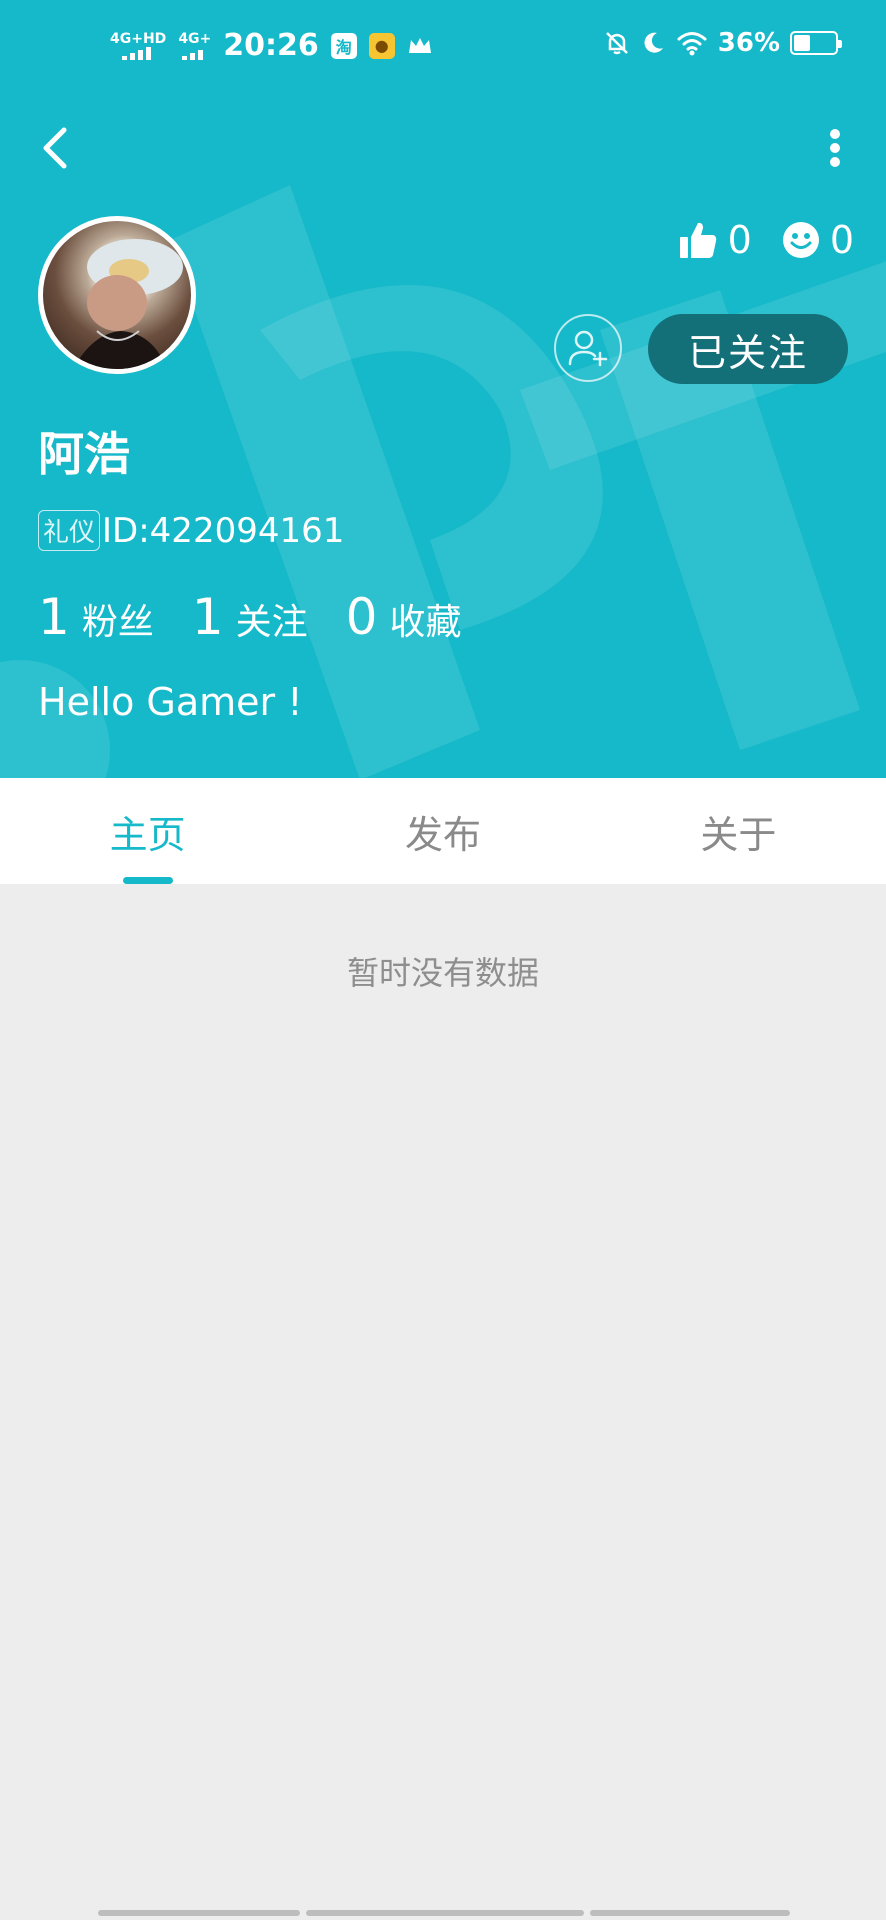 The width and height of the screenshot is (886, 1920). I want to click on smile-icon, so click(800, 240).